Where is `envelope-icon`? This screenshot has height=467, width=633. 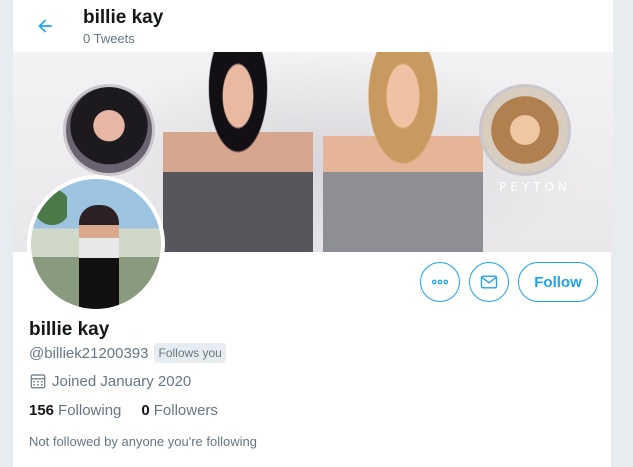 envelope-icon is located at coordinates (489, 282).